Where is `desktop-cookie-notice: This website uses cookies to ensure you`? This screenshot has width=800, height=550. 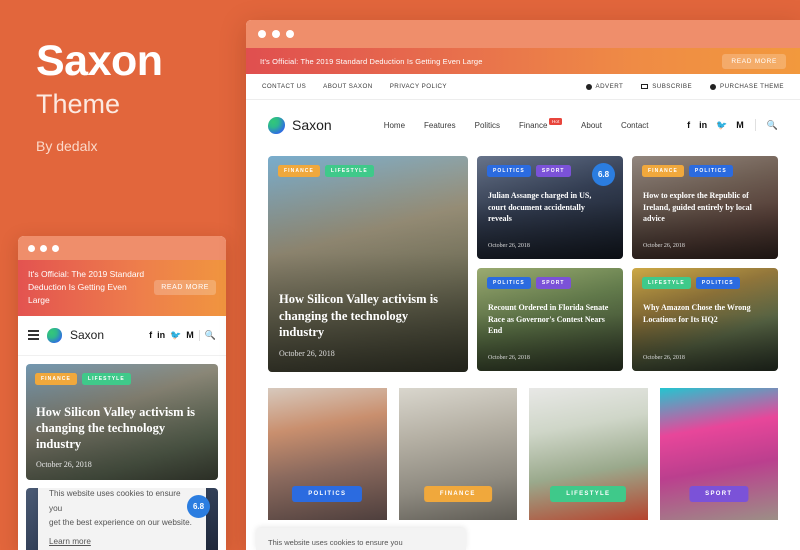 desktop-cookie-notice: This website uses cookies to ensure you is located at coordinates (361, 539).